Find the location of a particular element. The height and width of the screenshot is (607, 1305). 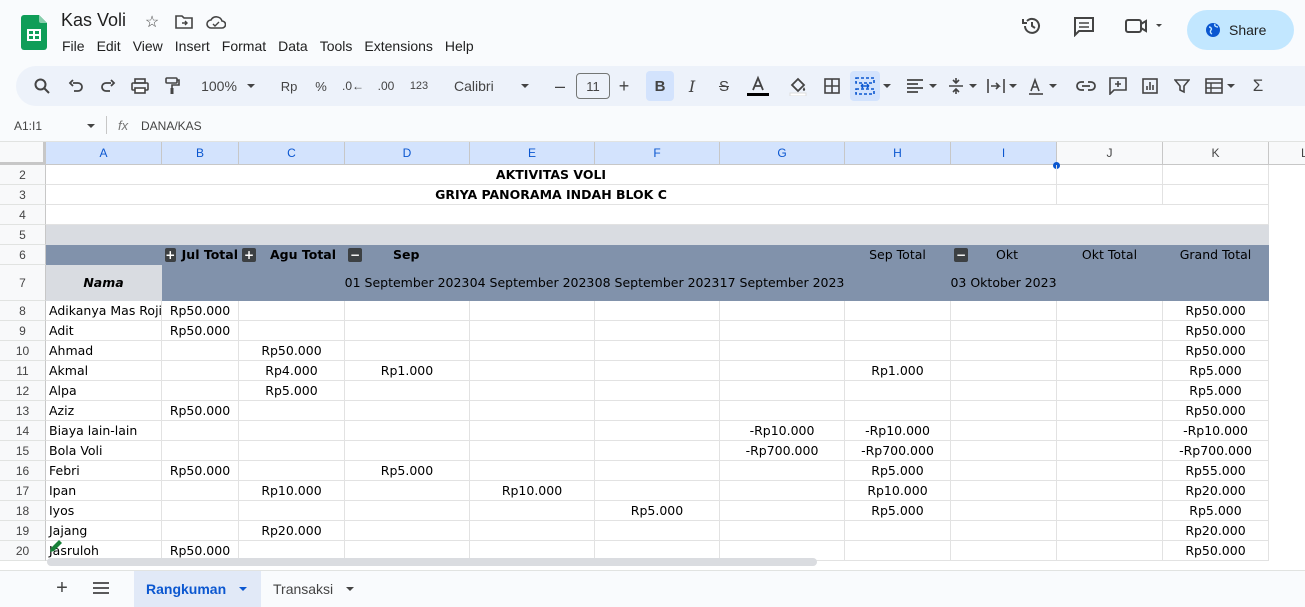

zoom-chevron-down-icon is located at coordinates (251, 86).